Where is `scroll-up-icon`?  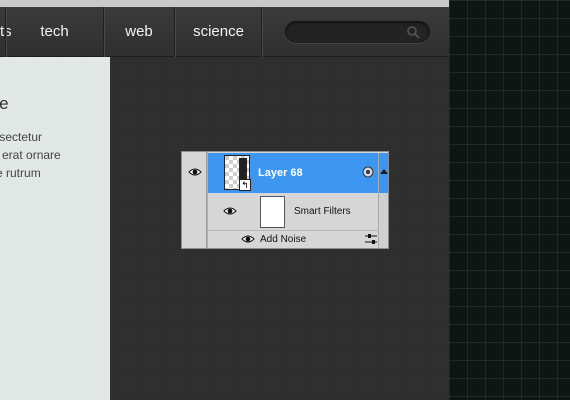
scroll-up-icon is located at coordinates (384, 171).